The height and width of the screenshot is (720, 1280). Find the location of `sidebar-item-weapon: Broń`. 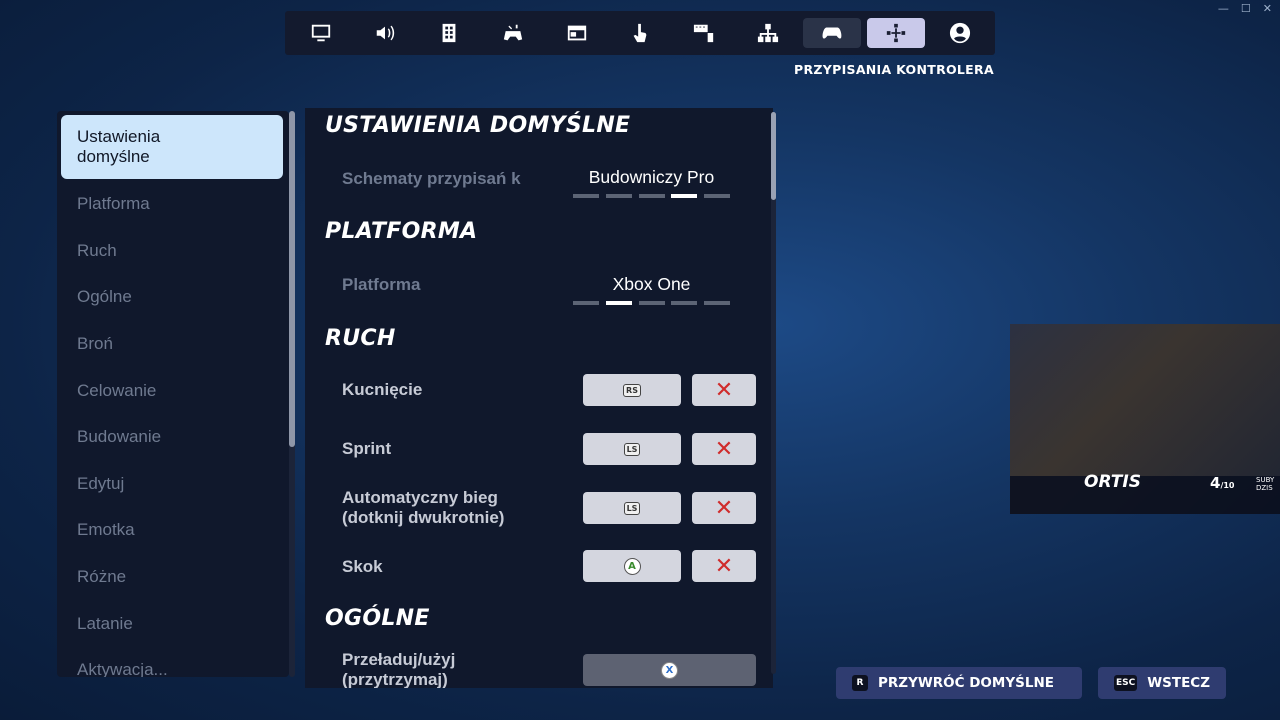

sidebar-item-weapon: Broń is located at coordinates (173, 344).